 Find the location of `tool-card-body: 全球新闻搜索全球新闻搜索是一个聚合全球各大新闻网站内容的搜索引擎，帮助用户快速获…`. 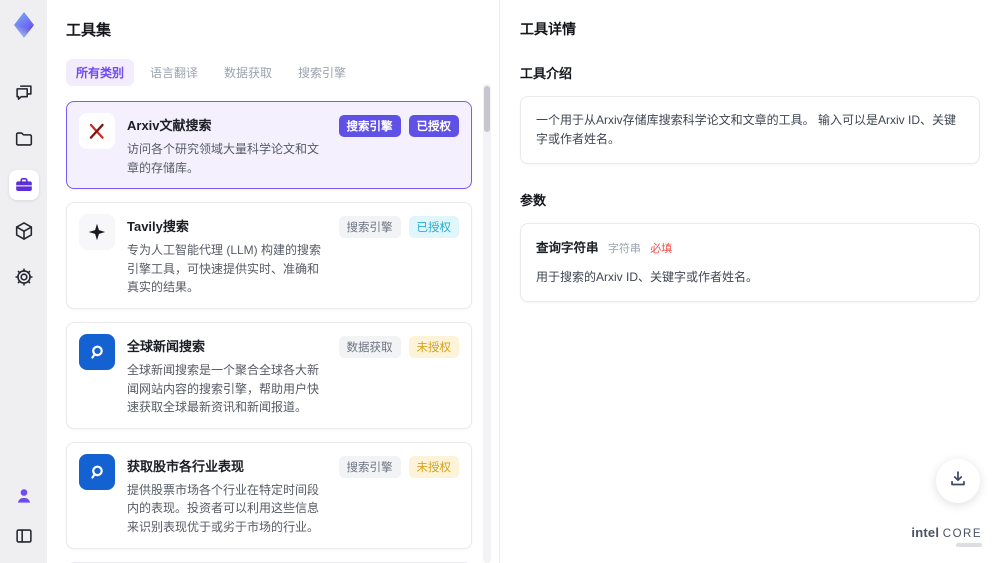

tool-card-body: 全球新闻搜索全球新闻搜索是一个聚合全球各大新闻网站内容的搜索引擎，帮助用户快速获… is located at coordinates (227, 375).